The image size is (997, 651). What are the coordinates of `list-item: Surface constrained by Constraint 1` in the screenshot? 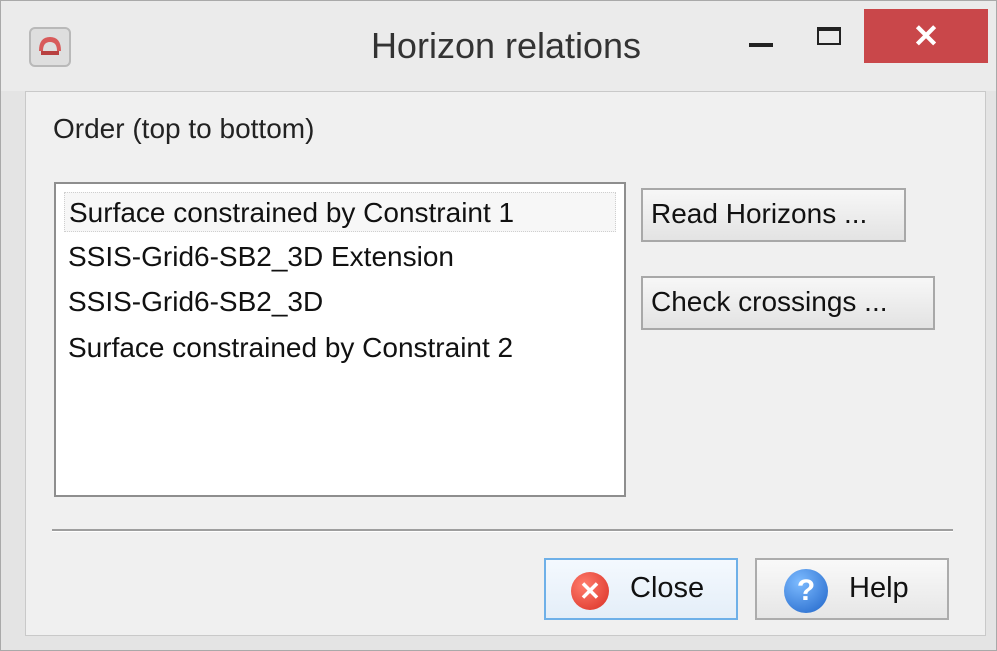 It's located at (340, 212).